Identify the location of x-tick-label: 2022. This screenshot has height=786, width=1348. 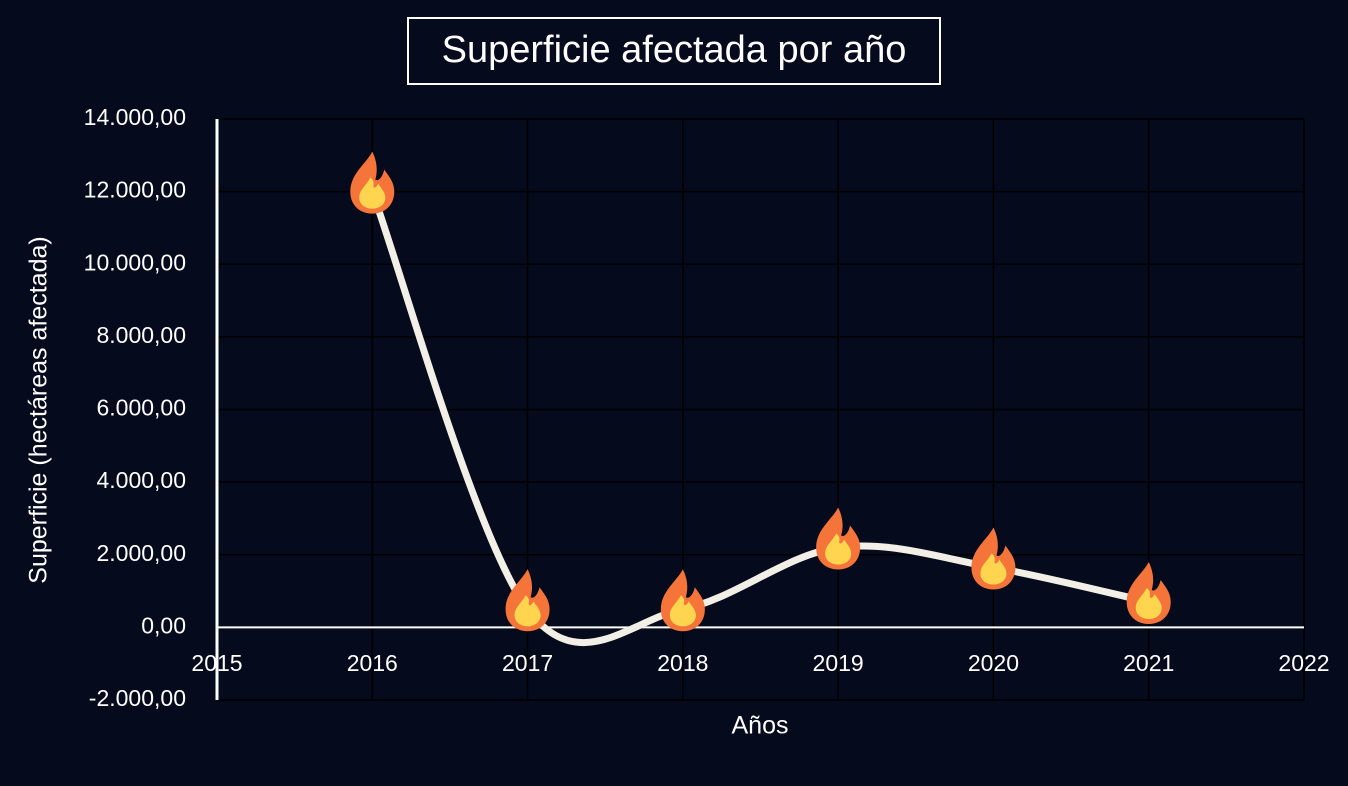
(1303, 663).